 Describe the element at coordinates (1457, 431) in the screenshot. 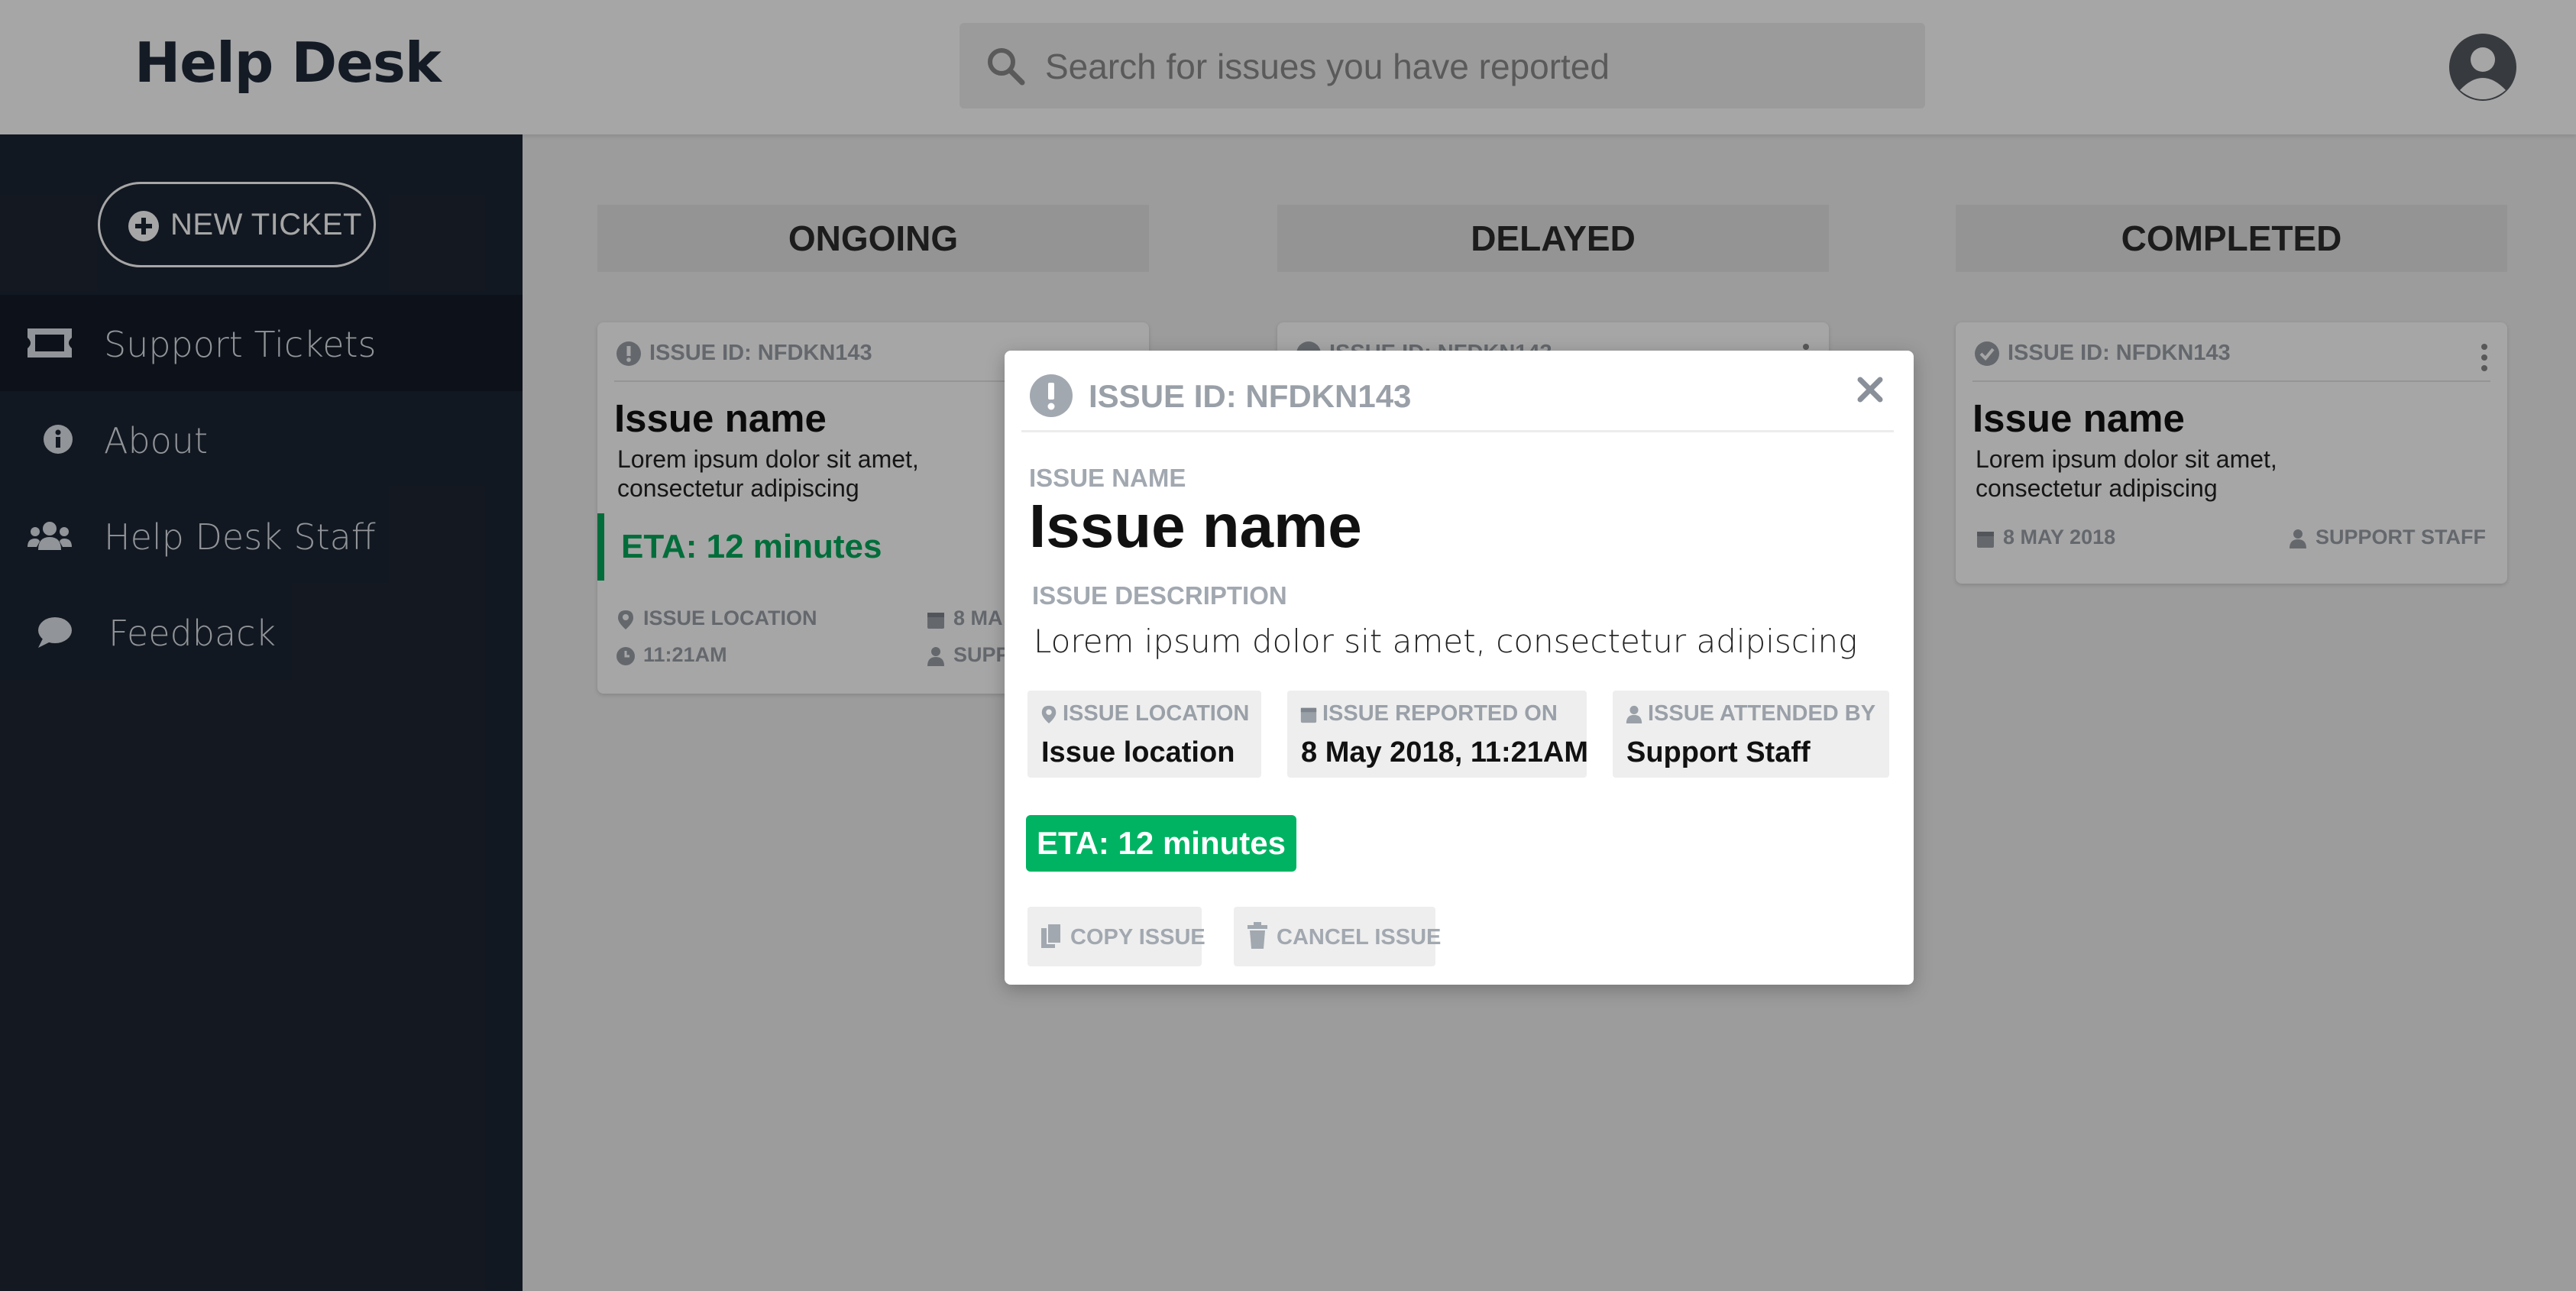

I see `modal-divider` at that location.